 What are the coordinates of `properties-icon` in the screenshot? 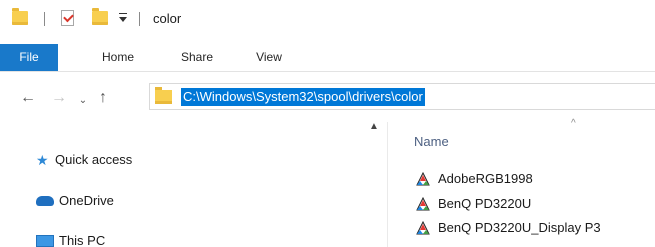 It's located at (67, 18).